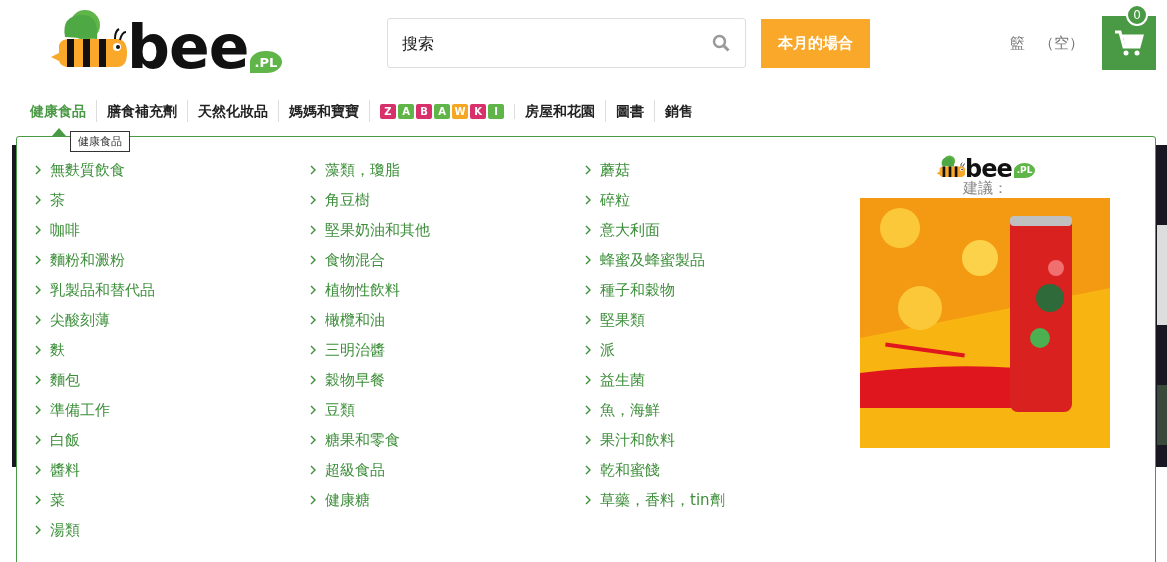 The height and width of the screenshot is (562, 1167). What do you see at coordinates (722, 380) in the screenshot?
I see `category-link: 益生菌` at bounding box center [722, 380].